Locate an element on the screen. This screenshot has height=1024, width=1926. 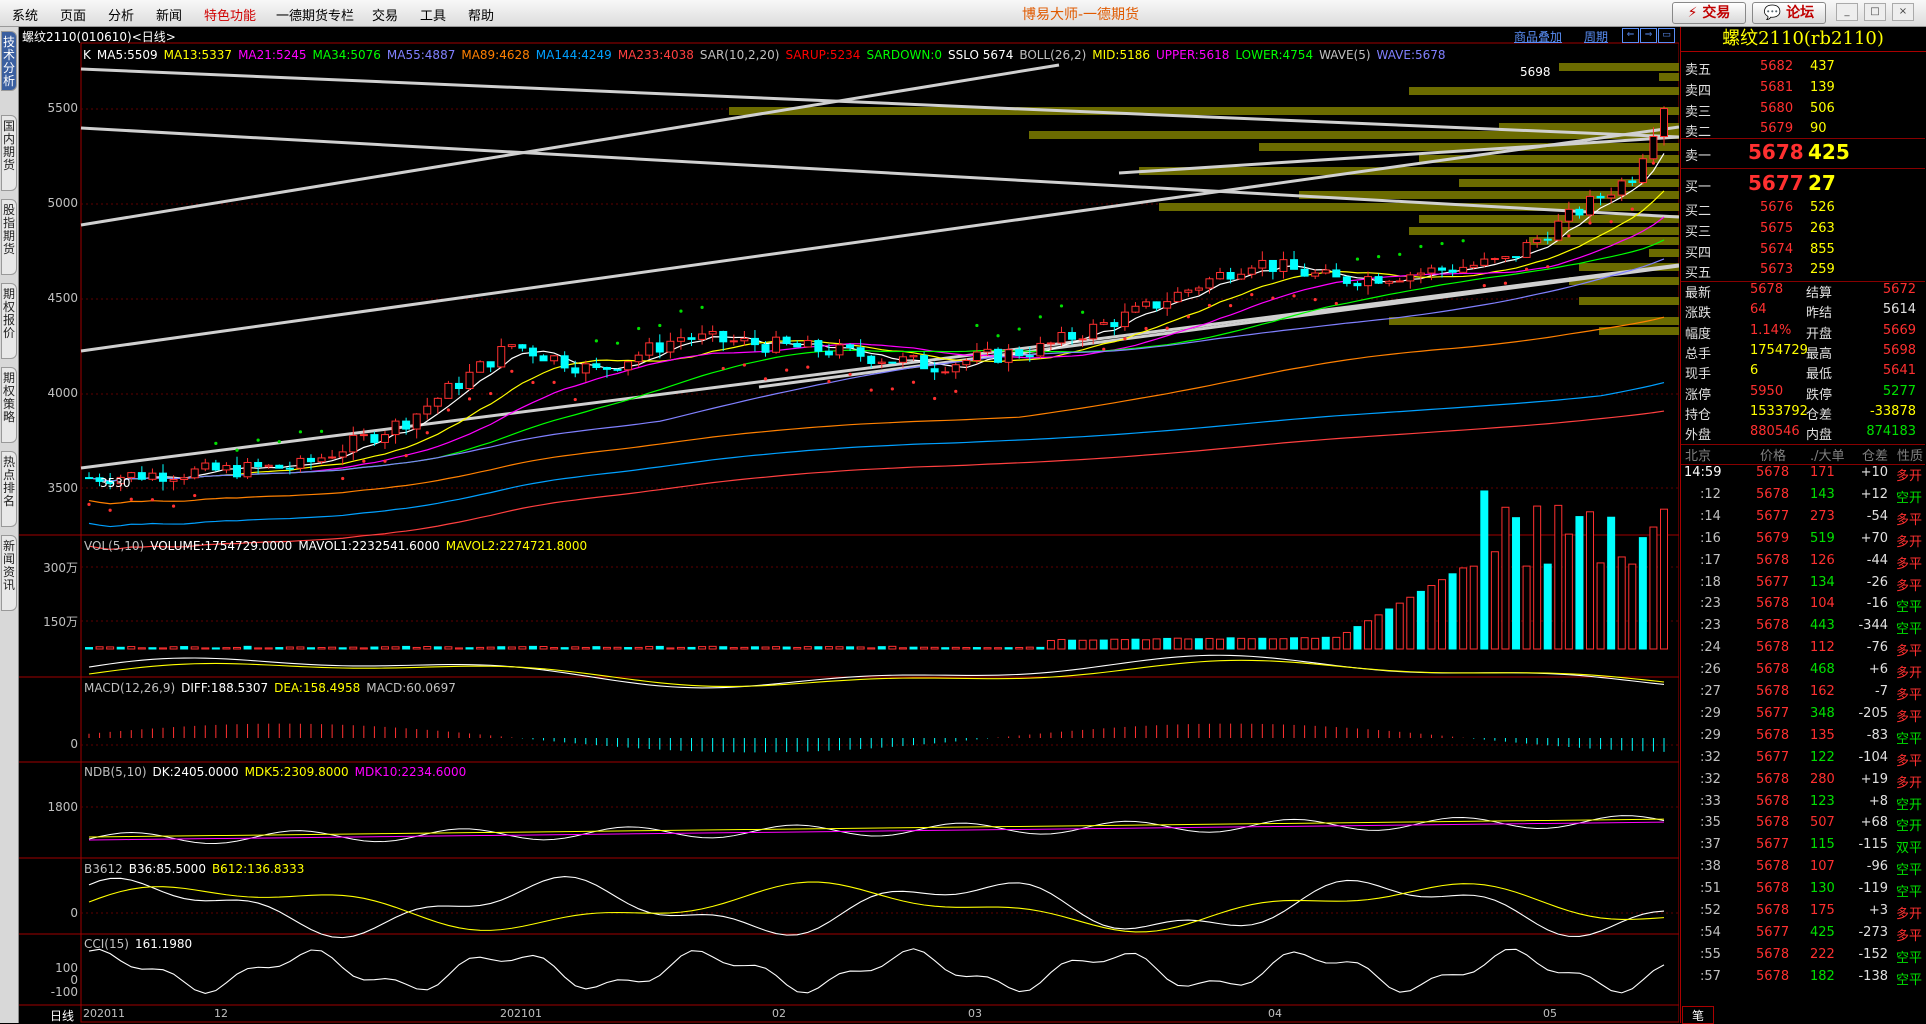
tick-time: :29 is located at coordinates (1710, 735).